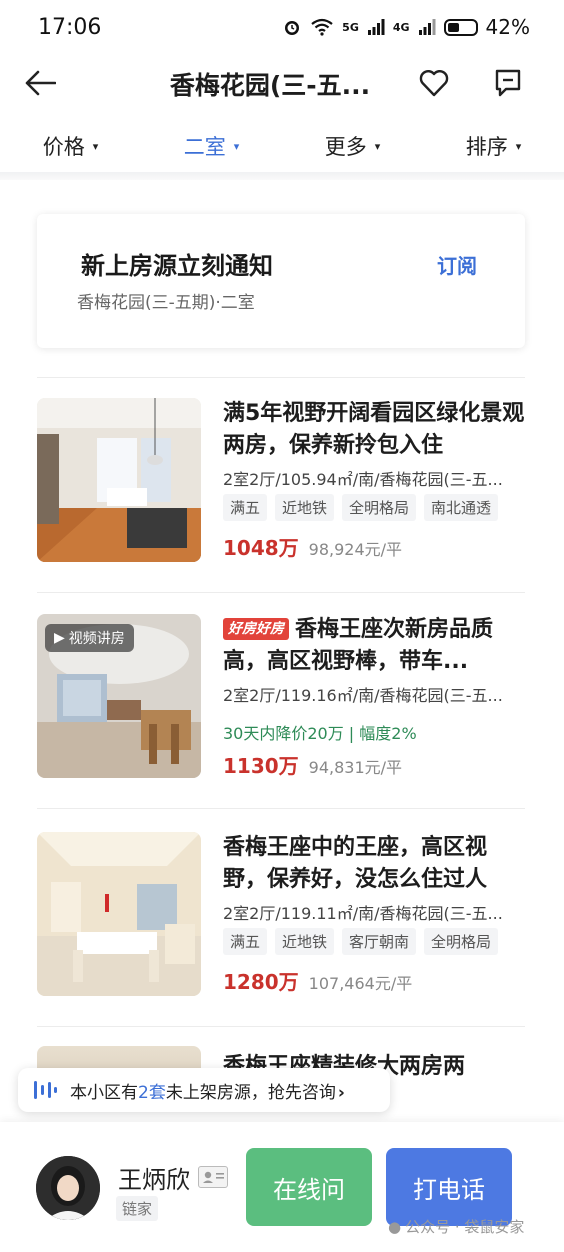 The image size is (564, 1252). I want to click on listing-price: 1048万, so click(261, 548).